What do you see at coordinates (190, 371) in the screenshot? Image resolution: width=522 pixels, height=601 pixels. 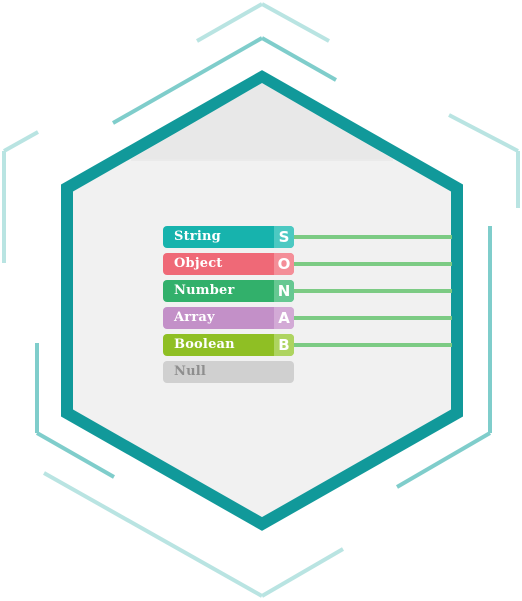 I see `type-label-null: Null` at bounding box center [190, 371].